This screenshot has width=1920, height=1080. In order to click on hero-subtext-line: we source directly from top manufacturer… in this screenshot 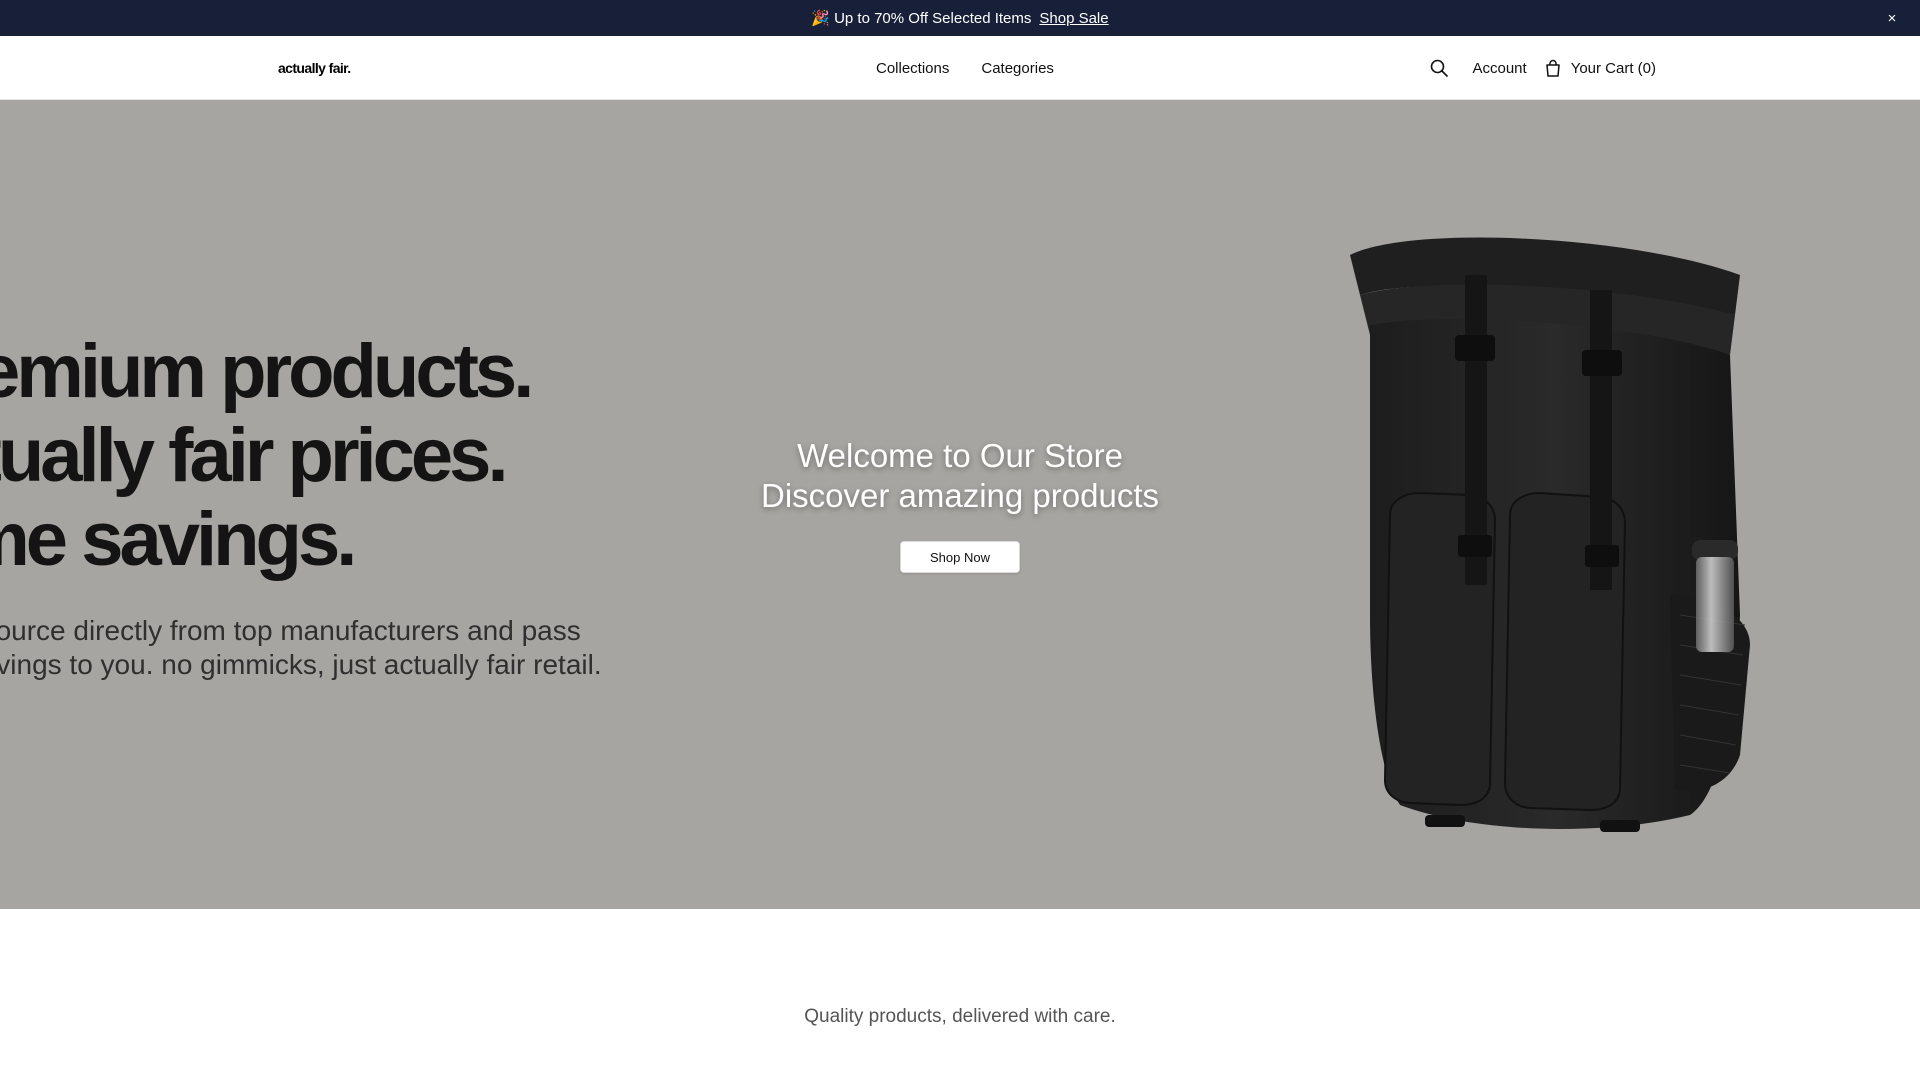, I will do `click(290, 630)`.